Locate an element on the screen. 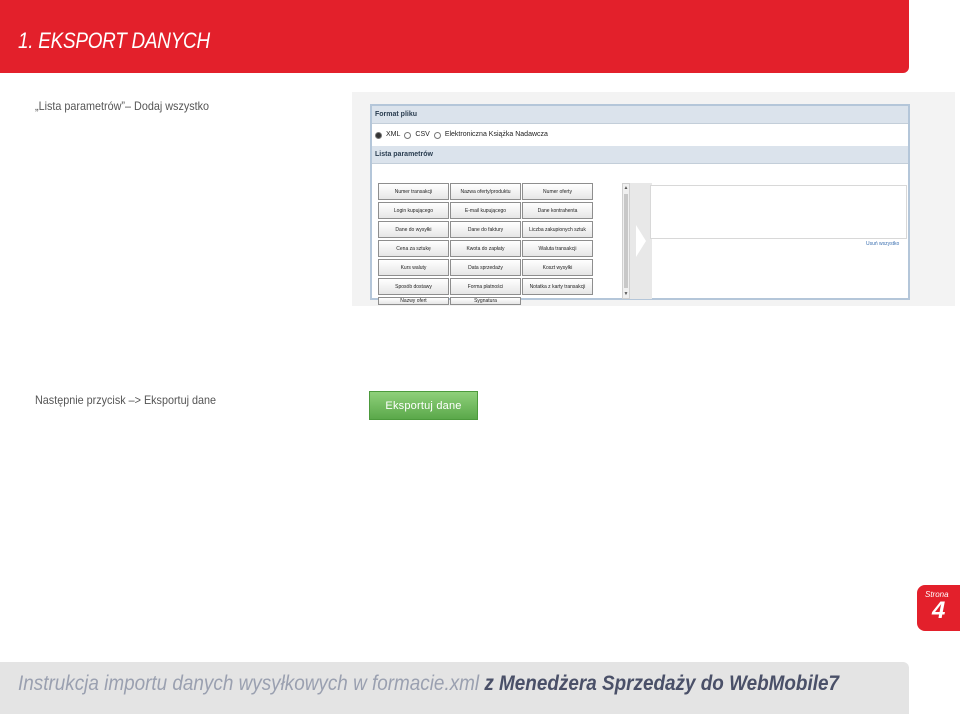 The width and height of the screenshot is (960, 714). param-button: Dane kontrahenta is located at coordinates (557, 210).